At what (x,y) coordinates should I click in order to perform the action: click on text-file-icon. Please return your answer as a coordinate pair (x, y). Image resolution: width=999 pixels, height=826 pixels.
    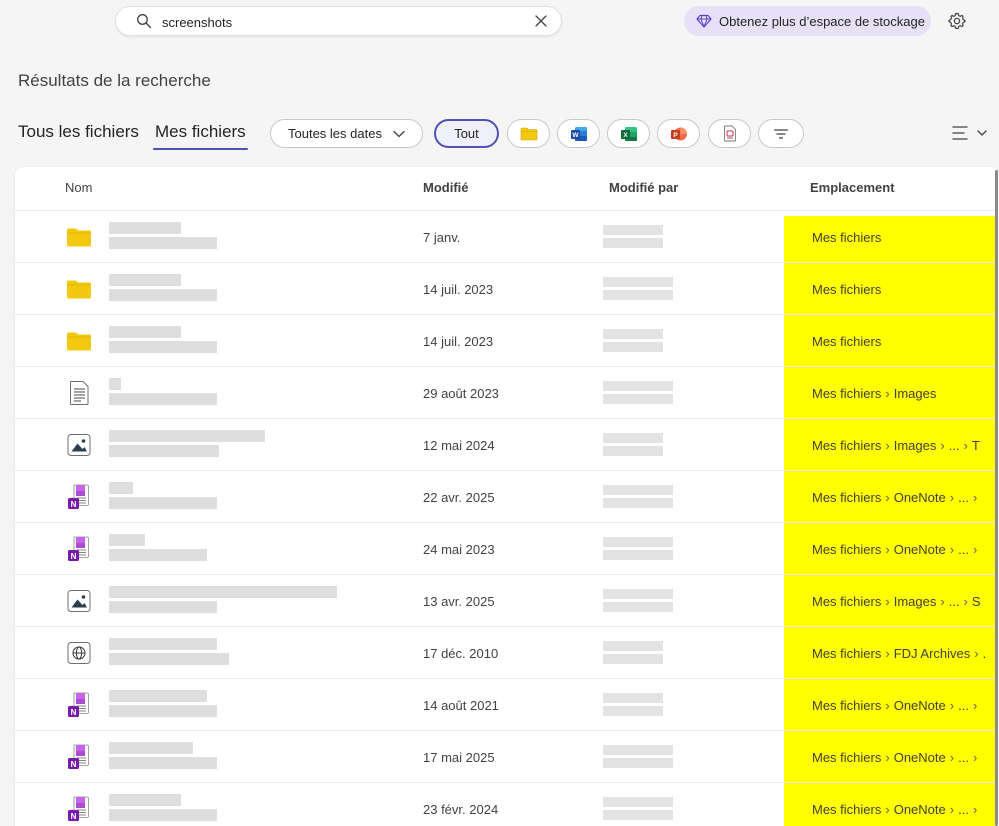
    Looking at the image, I should click on (79, 393).